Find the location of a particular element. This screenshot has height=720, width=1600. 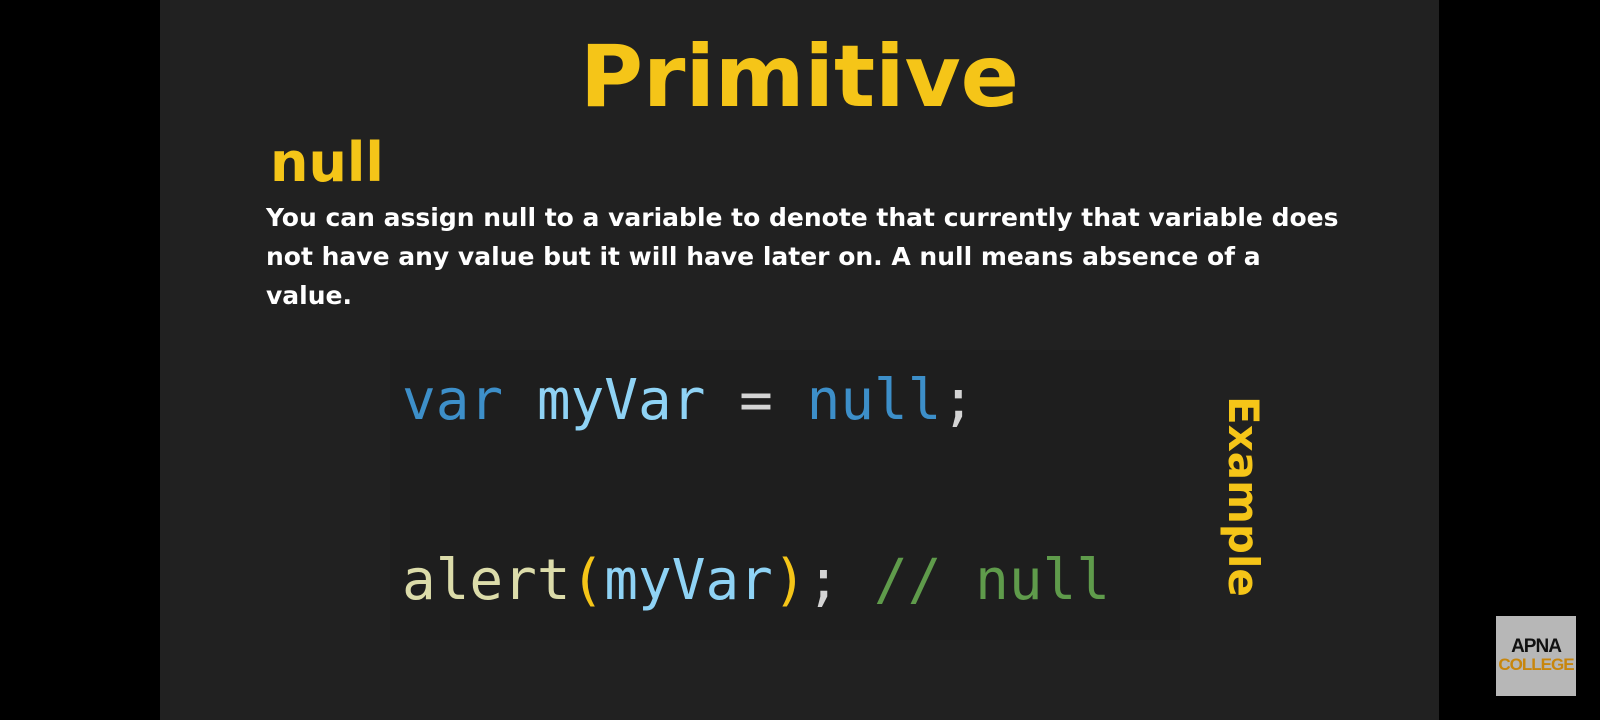

code-operator: = is located at coordinates (756, 400).